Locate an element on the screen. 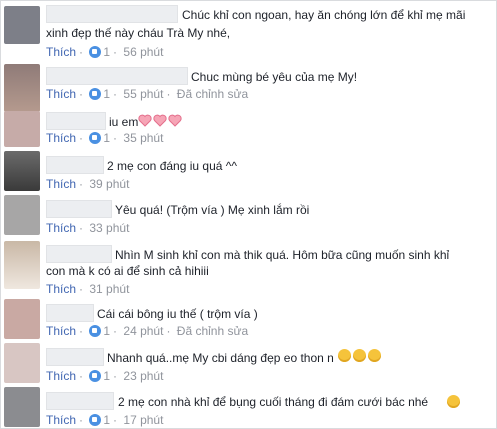 The height and width of the screenshot is (429, 497). timestamp: 17 phút is located at coordinates (143, 420).